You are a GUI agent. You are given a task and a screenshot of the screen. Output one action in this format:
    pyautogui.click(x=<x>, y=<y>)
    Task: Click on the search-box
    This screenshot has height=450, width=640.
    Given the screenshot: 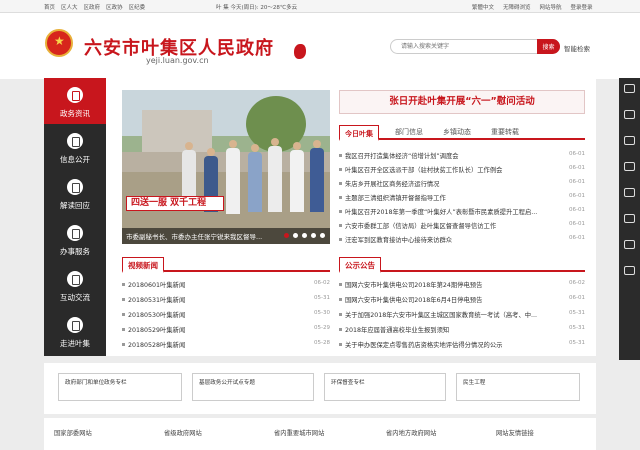 What is the action you would take?
    pyautogui.click(x=475, y=46)
    